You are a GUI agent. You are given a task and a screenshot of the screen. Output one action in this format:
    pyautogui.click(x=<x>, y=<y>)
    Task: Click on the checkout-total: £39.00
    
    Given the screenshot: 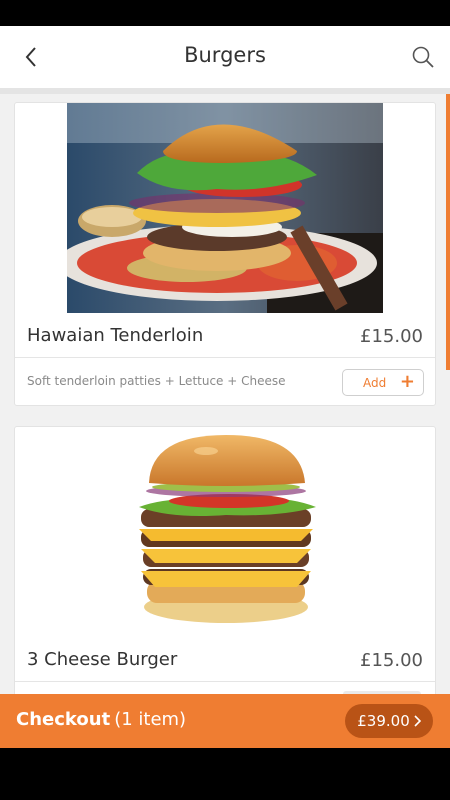 What is the action you would take?
    pyautogui.click(x=383, y=721)
    